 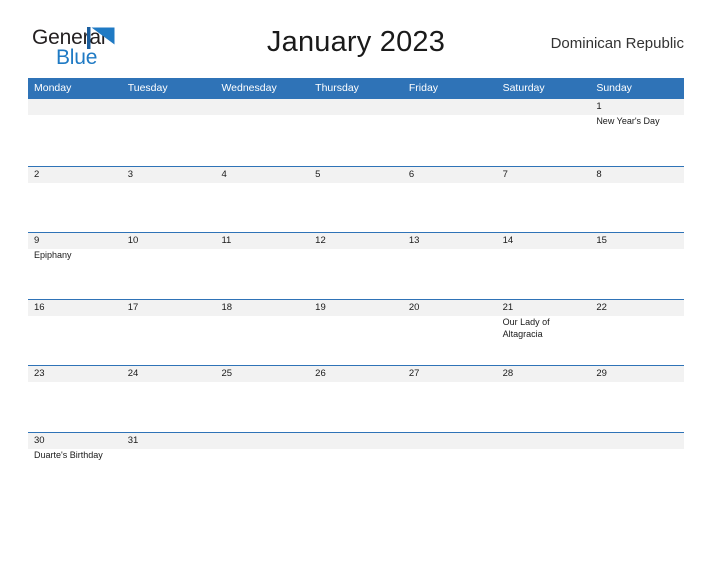 I want to click on day-number: 28, so click(x=508, y=373).